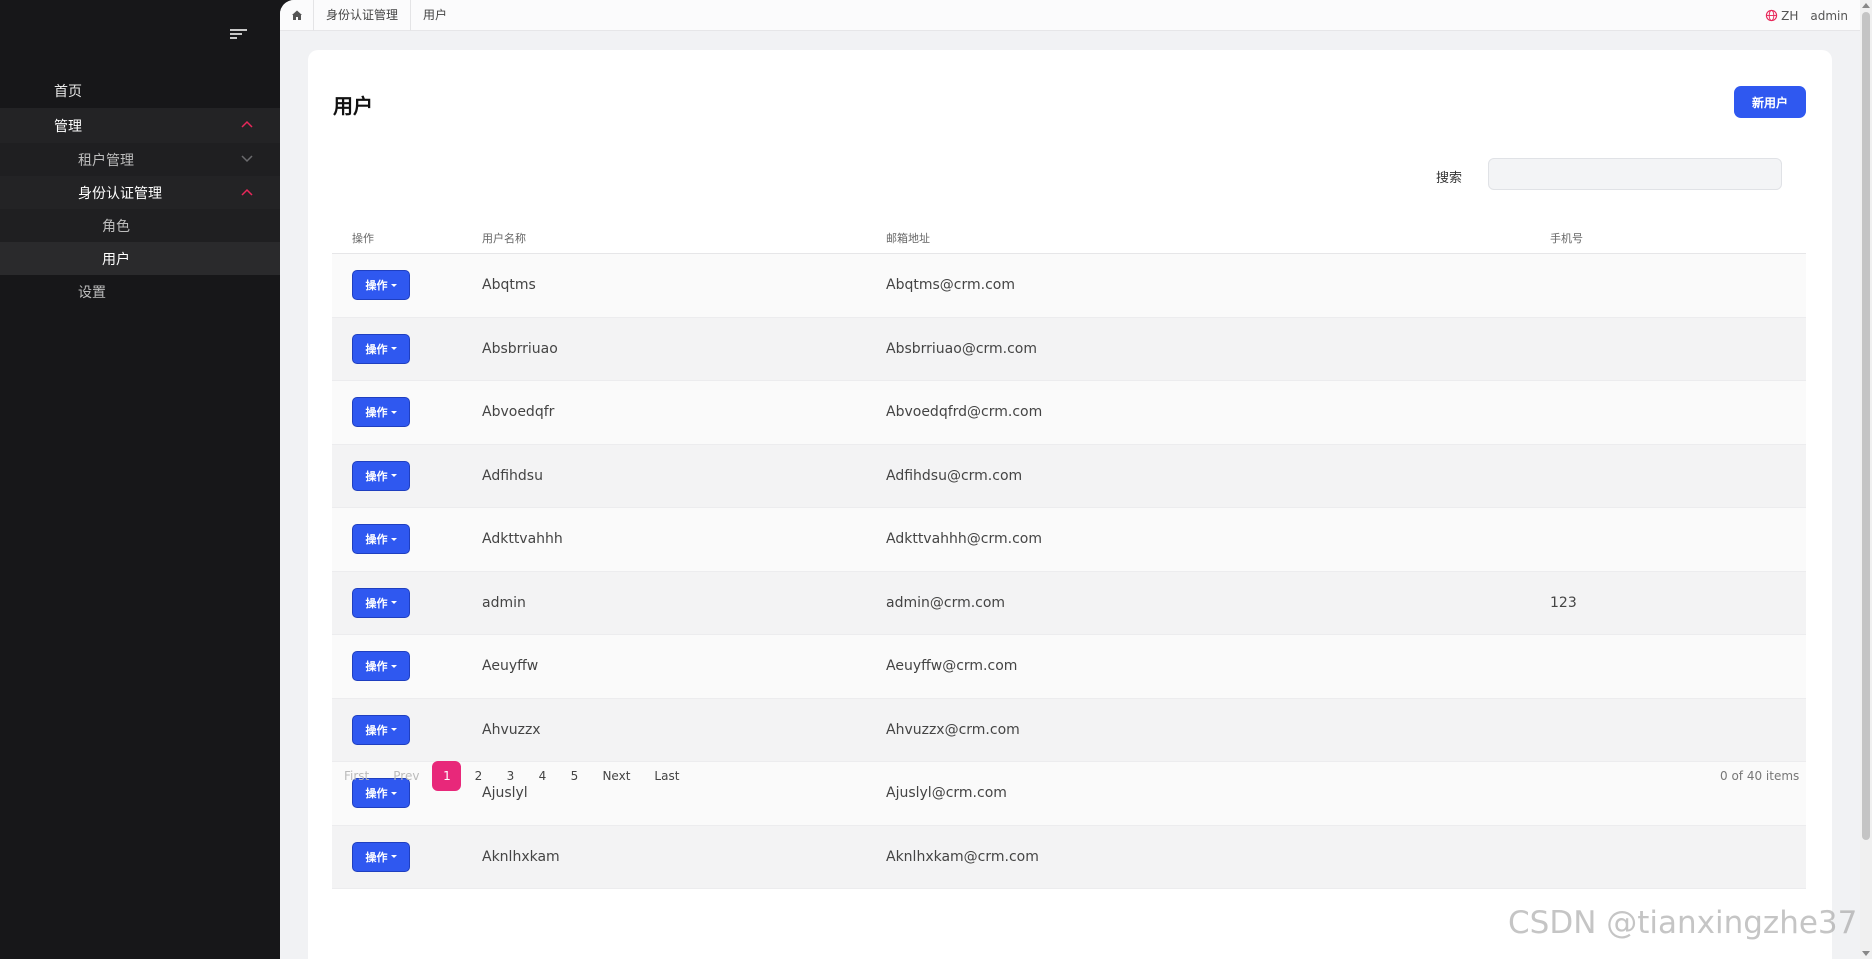 Image resolution: width=1872 pixels, height=959 pixels. What do you see at coordinates (140, 125) in the screenshot?
I see `sidebar-item-management: 管理` at bounding box center [140, 125].